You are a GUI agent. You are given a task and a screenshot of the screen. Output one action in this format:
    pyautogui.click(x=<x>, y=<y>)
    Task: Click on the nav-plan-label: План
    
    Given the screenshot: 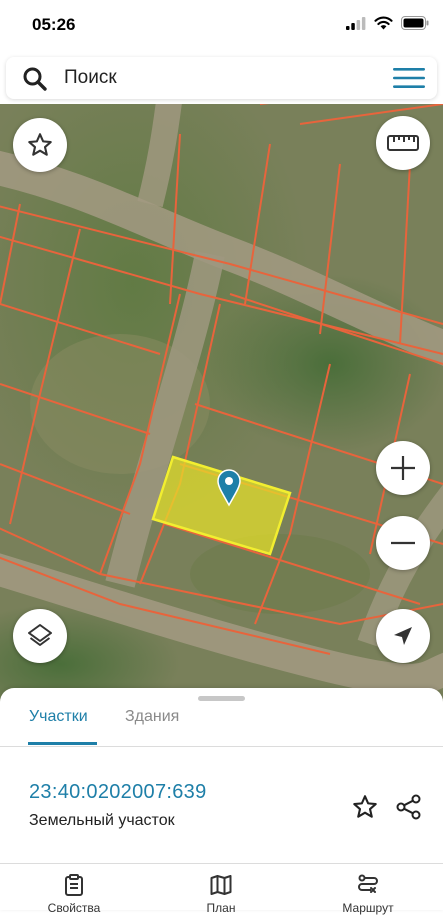 What is the action you would take?
    pyautogui.click(x=221, y=908)
    